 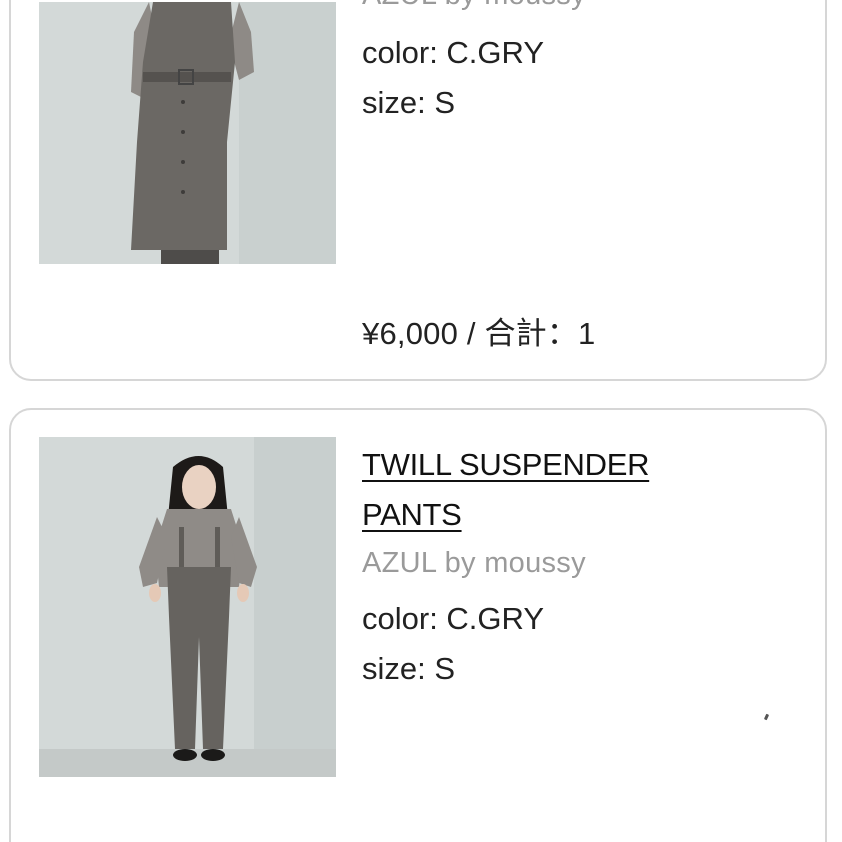 I want to click on price-quantity: ¥6,000 / 合計：1, so click(x=479, y=333).